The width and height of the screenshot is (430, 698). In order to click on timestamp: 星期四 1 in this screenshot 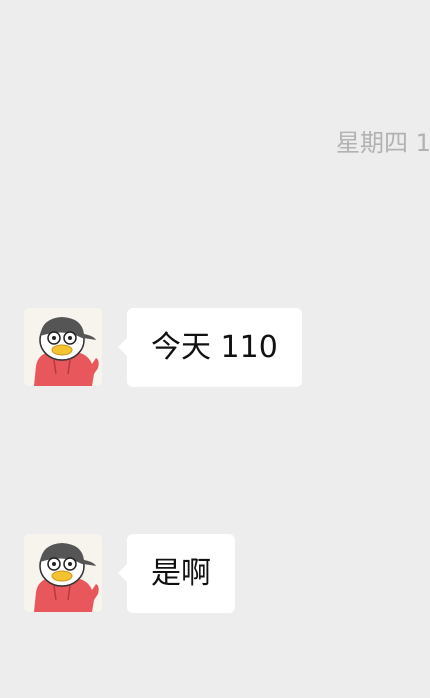, I will do `click(383, 143)`.